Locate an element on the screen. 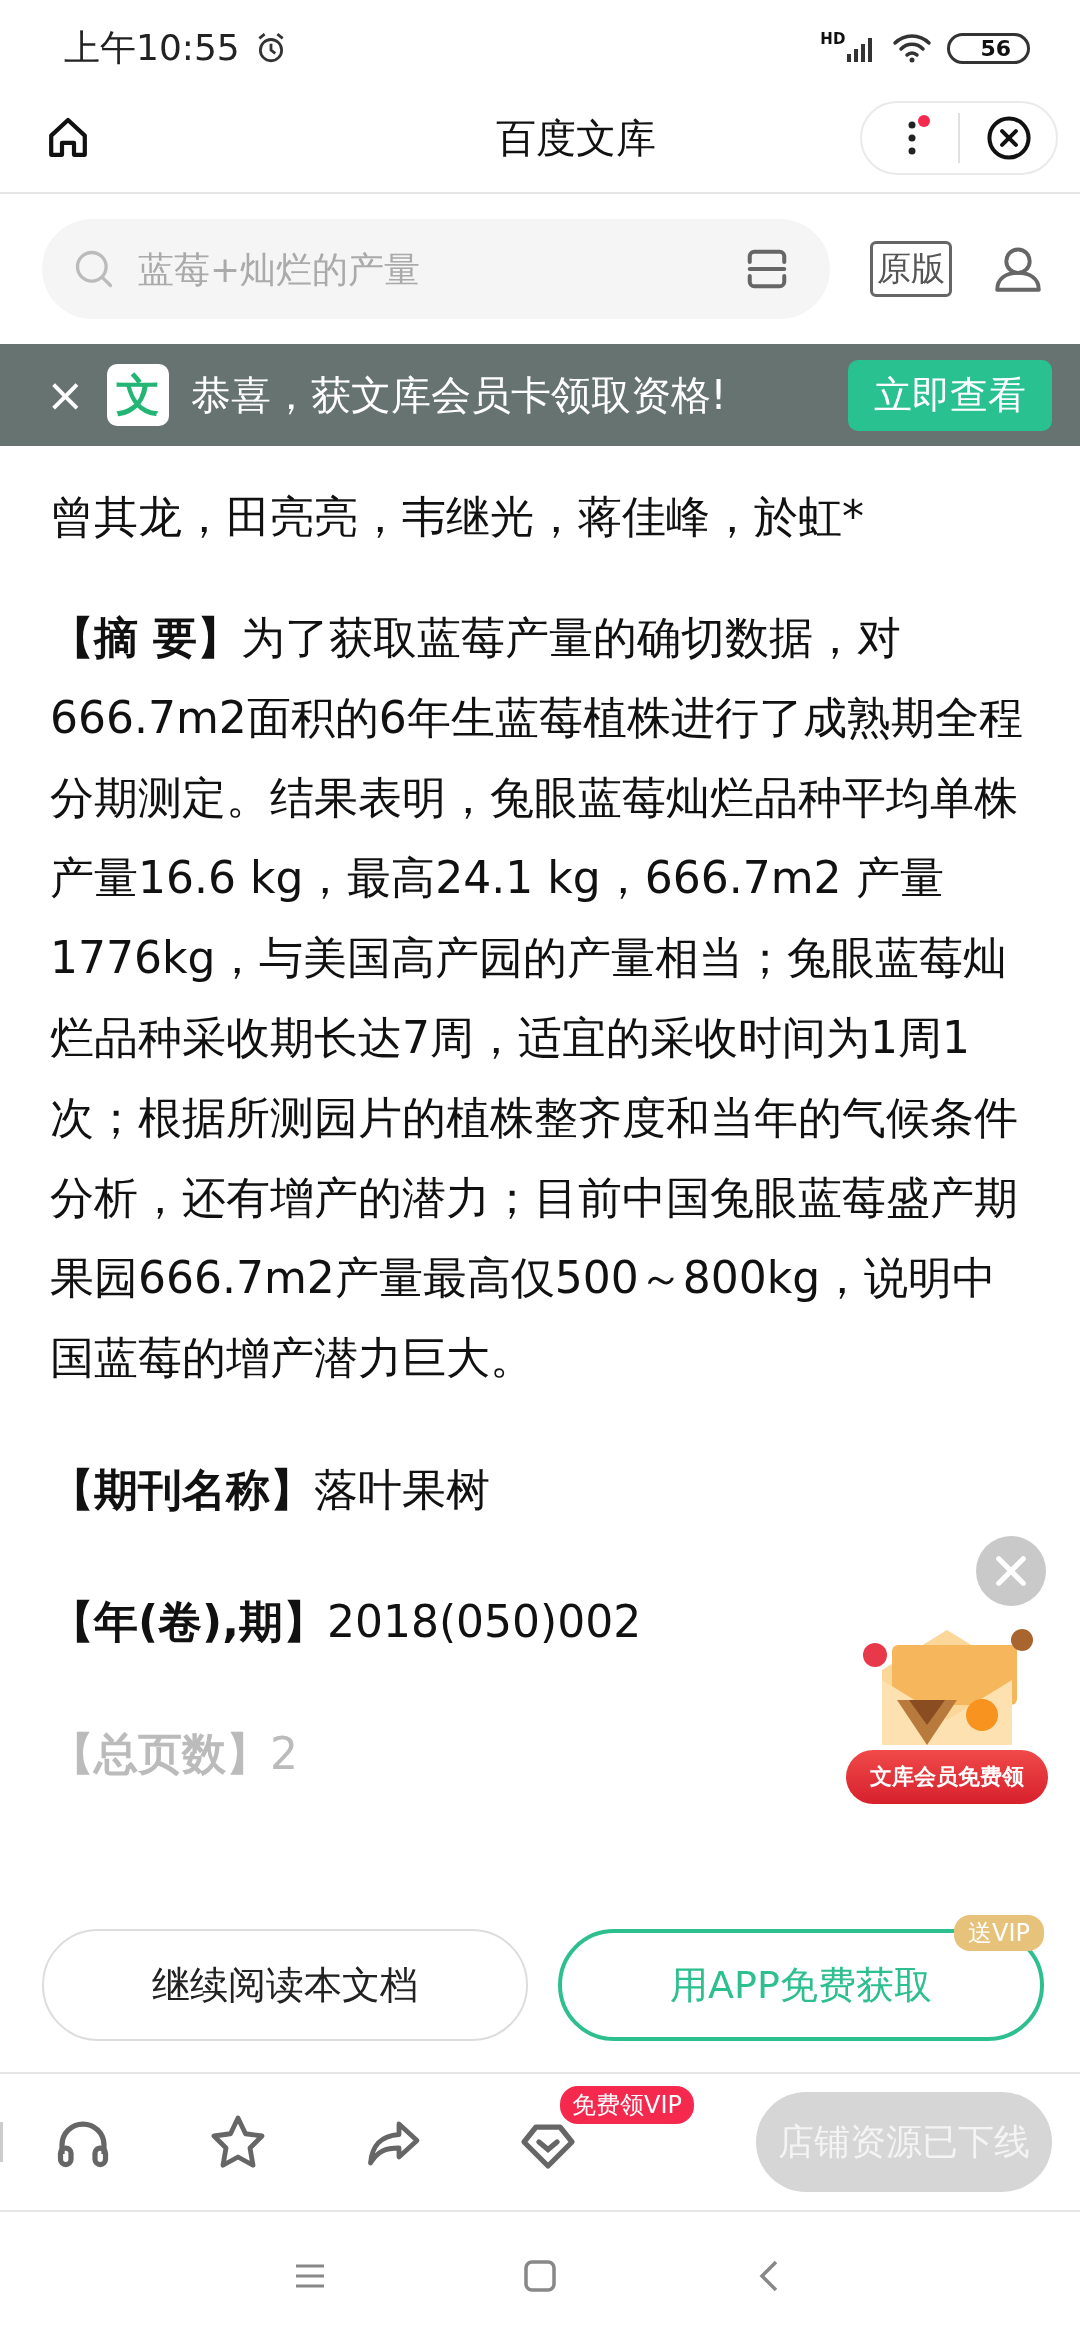  document-field: 【总页数】2 is located at coordinates (174, 1754).